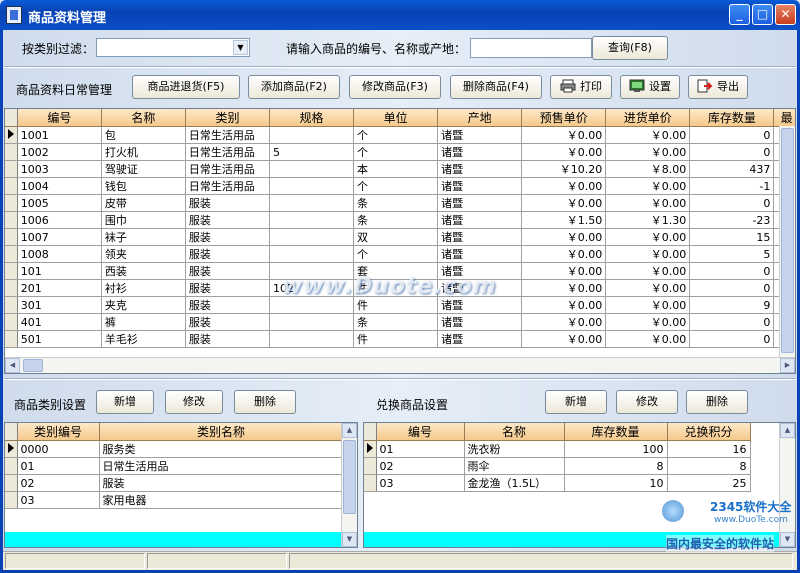 The image size is (800, 573). I want to click on table-row: 01 洗衣粉 100 16, so click(557, 449).